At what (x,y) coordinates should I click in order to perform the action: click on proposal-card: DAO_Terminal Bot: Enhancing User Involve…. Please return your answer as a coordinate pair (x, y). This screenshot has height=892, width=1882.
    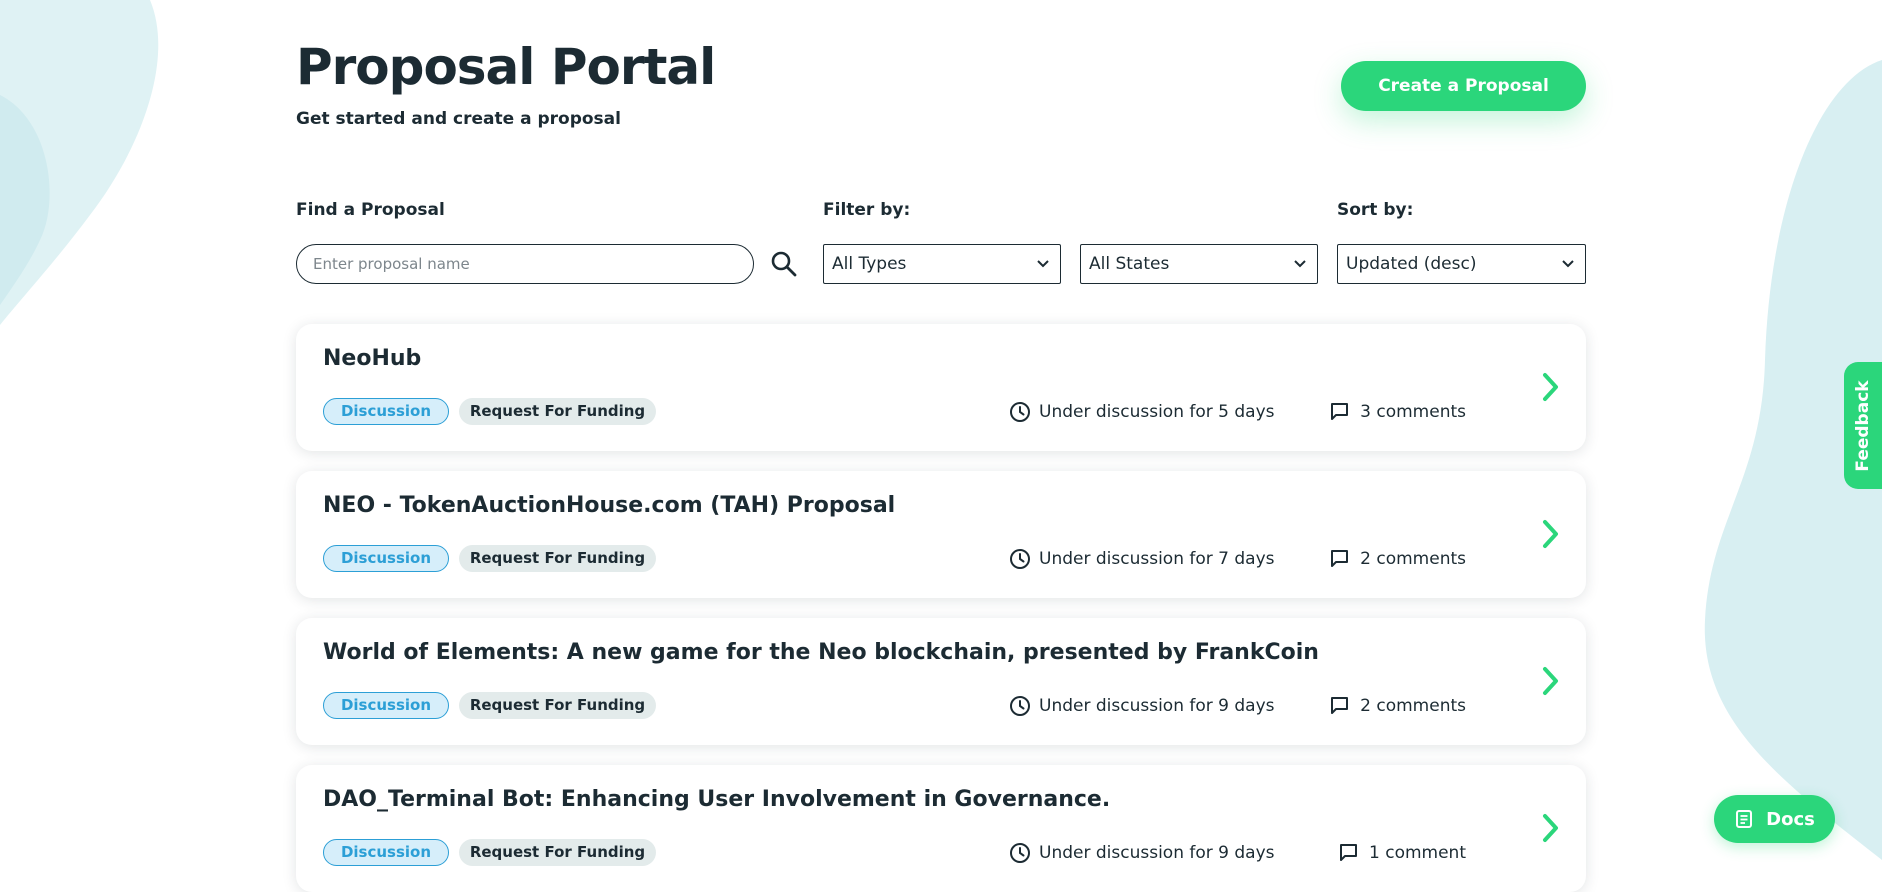
    Looking at the image, I should click on (941, 828).